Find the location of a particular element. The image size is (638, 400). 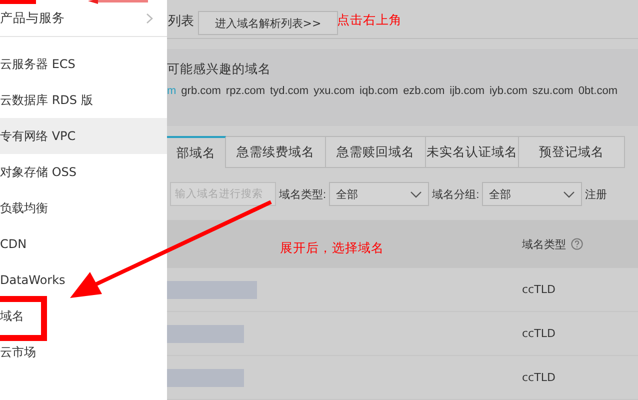

menu-item: 负载均衡 is located at coordinates (83, 208).